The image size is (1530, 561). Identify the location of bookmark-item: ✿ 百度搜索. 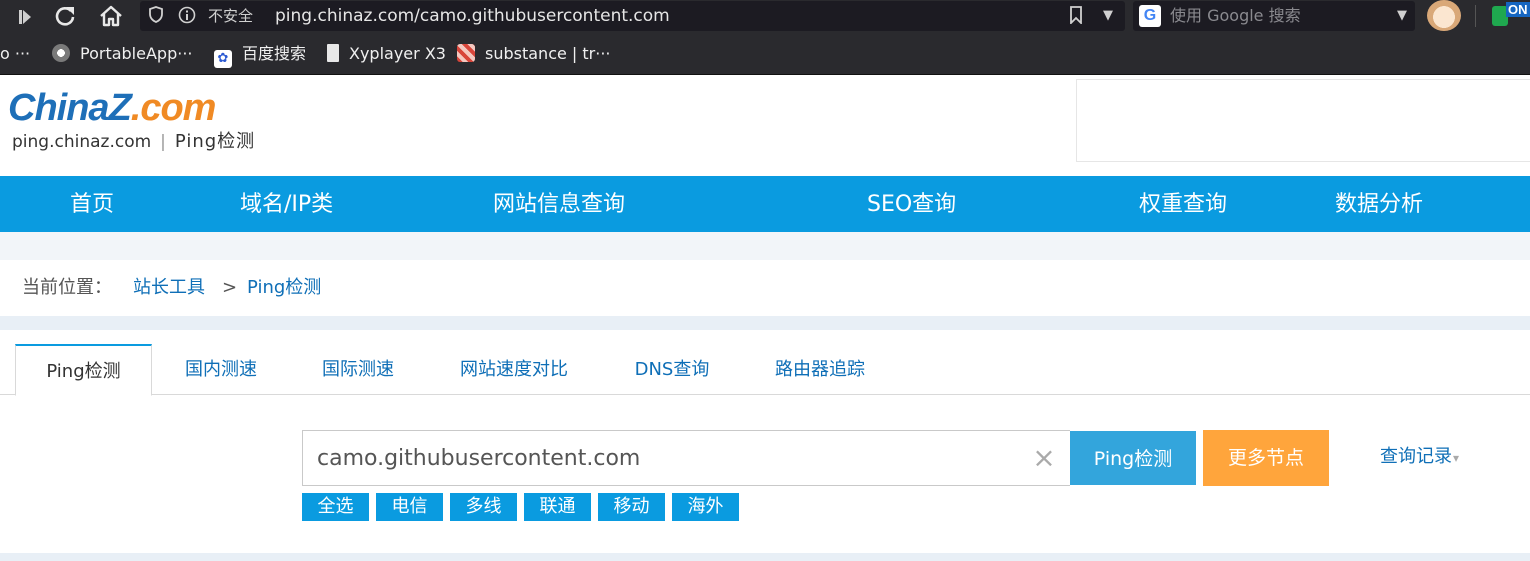
(260, 55).